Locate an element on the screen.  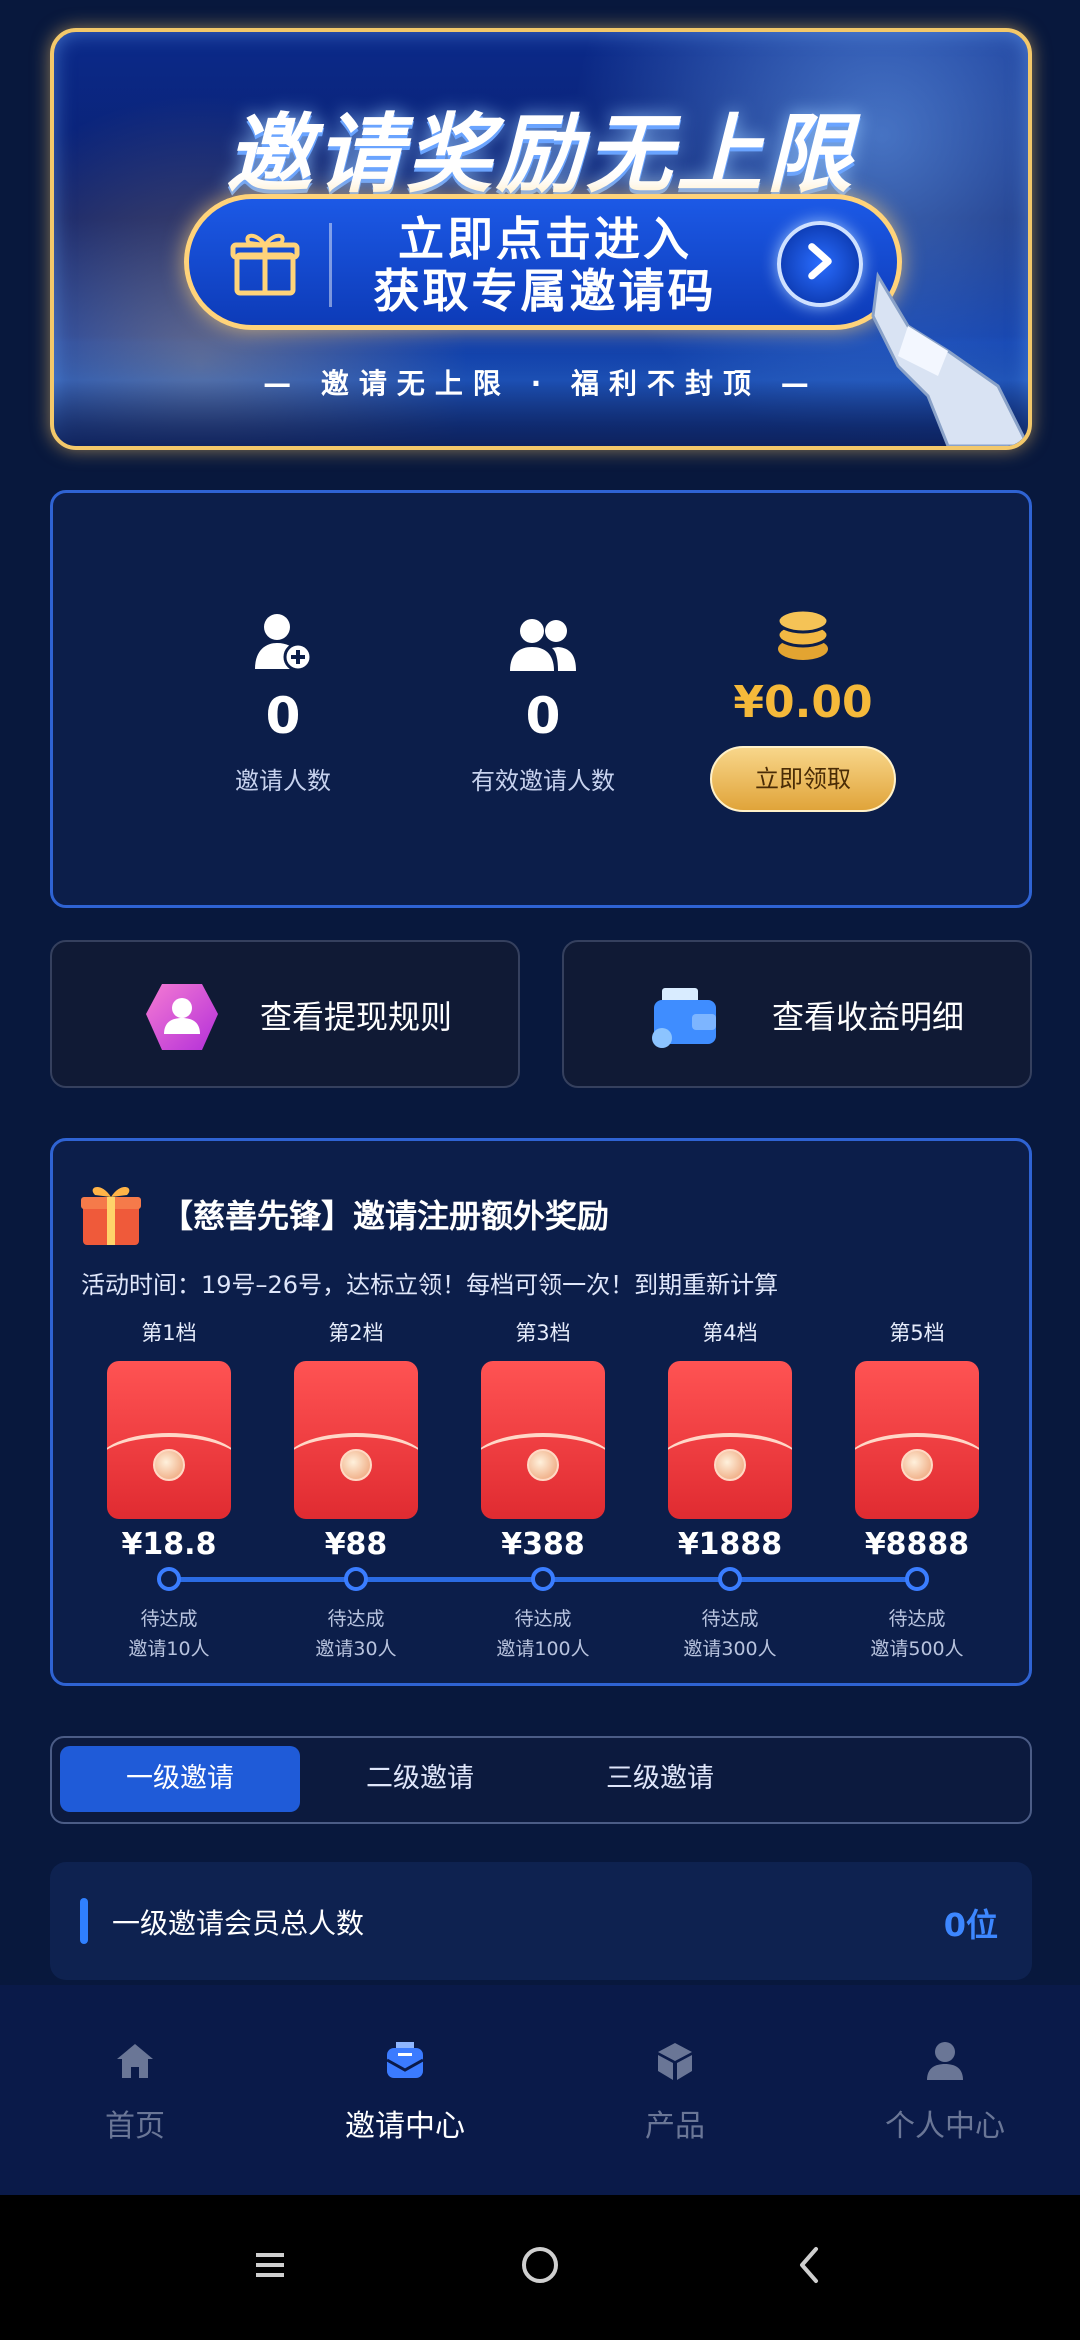
tier-requirement: 邀请500人 is located at coordinates (917, 1649).